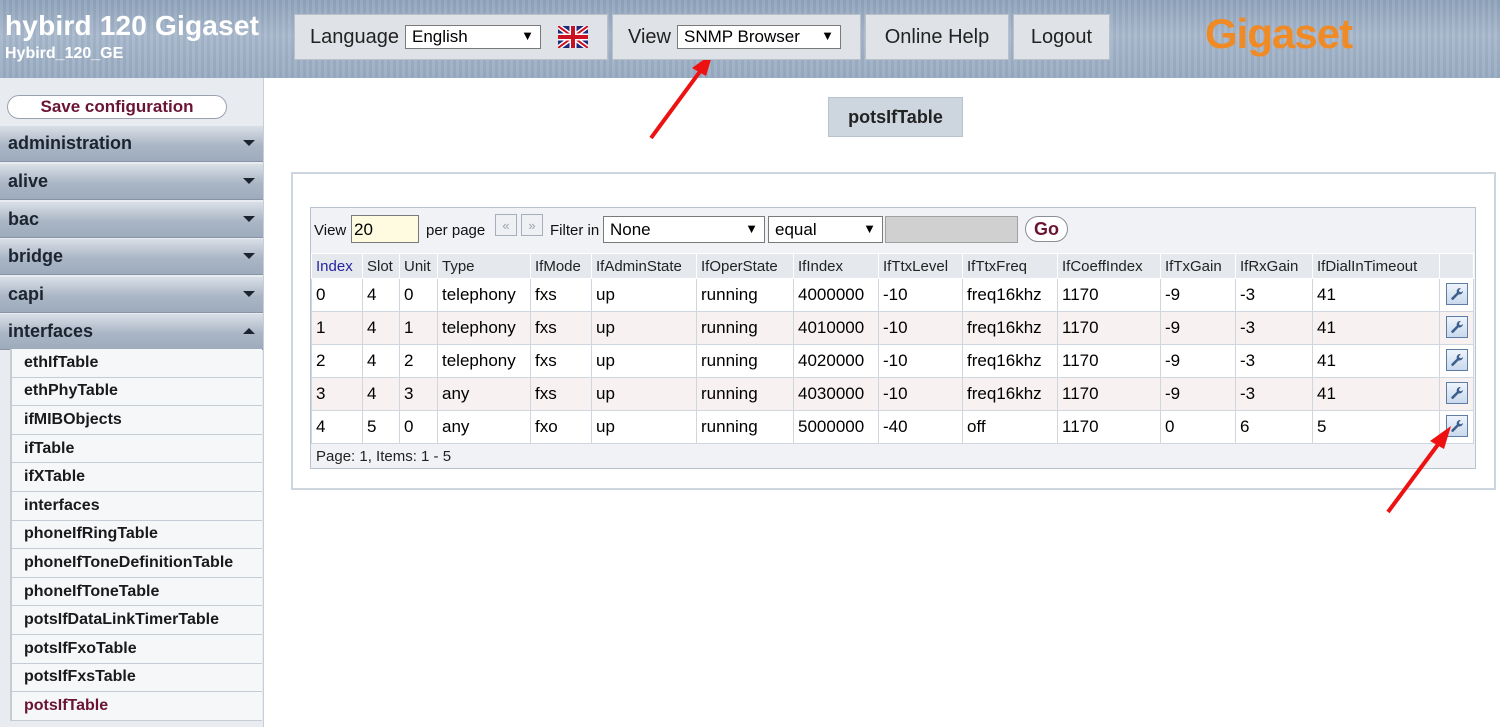 The image size is (1500, 727). What do you see at coordinates (506, 225) in the screenshot?
I see `previous-page-button: «` at bounding box center [506, 225].